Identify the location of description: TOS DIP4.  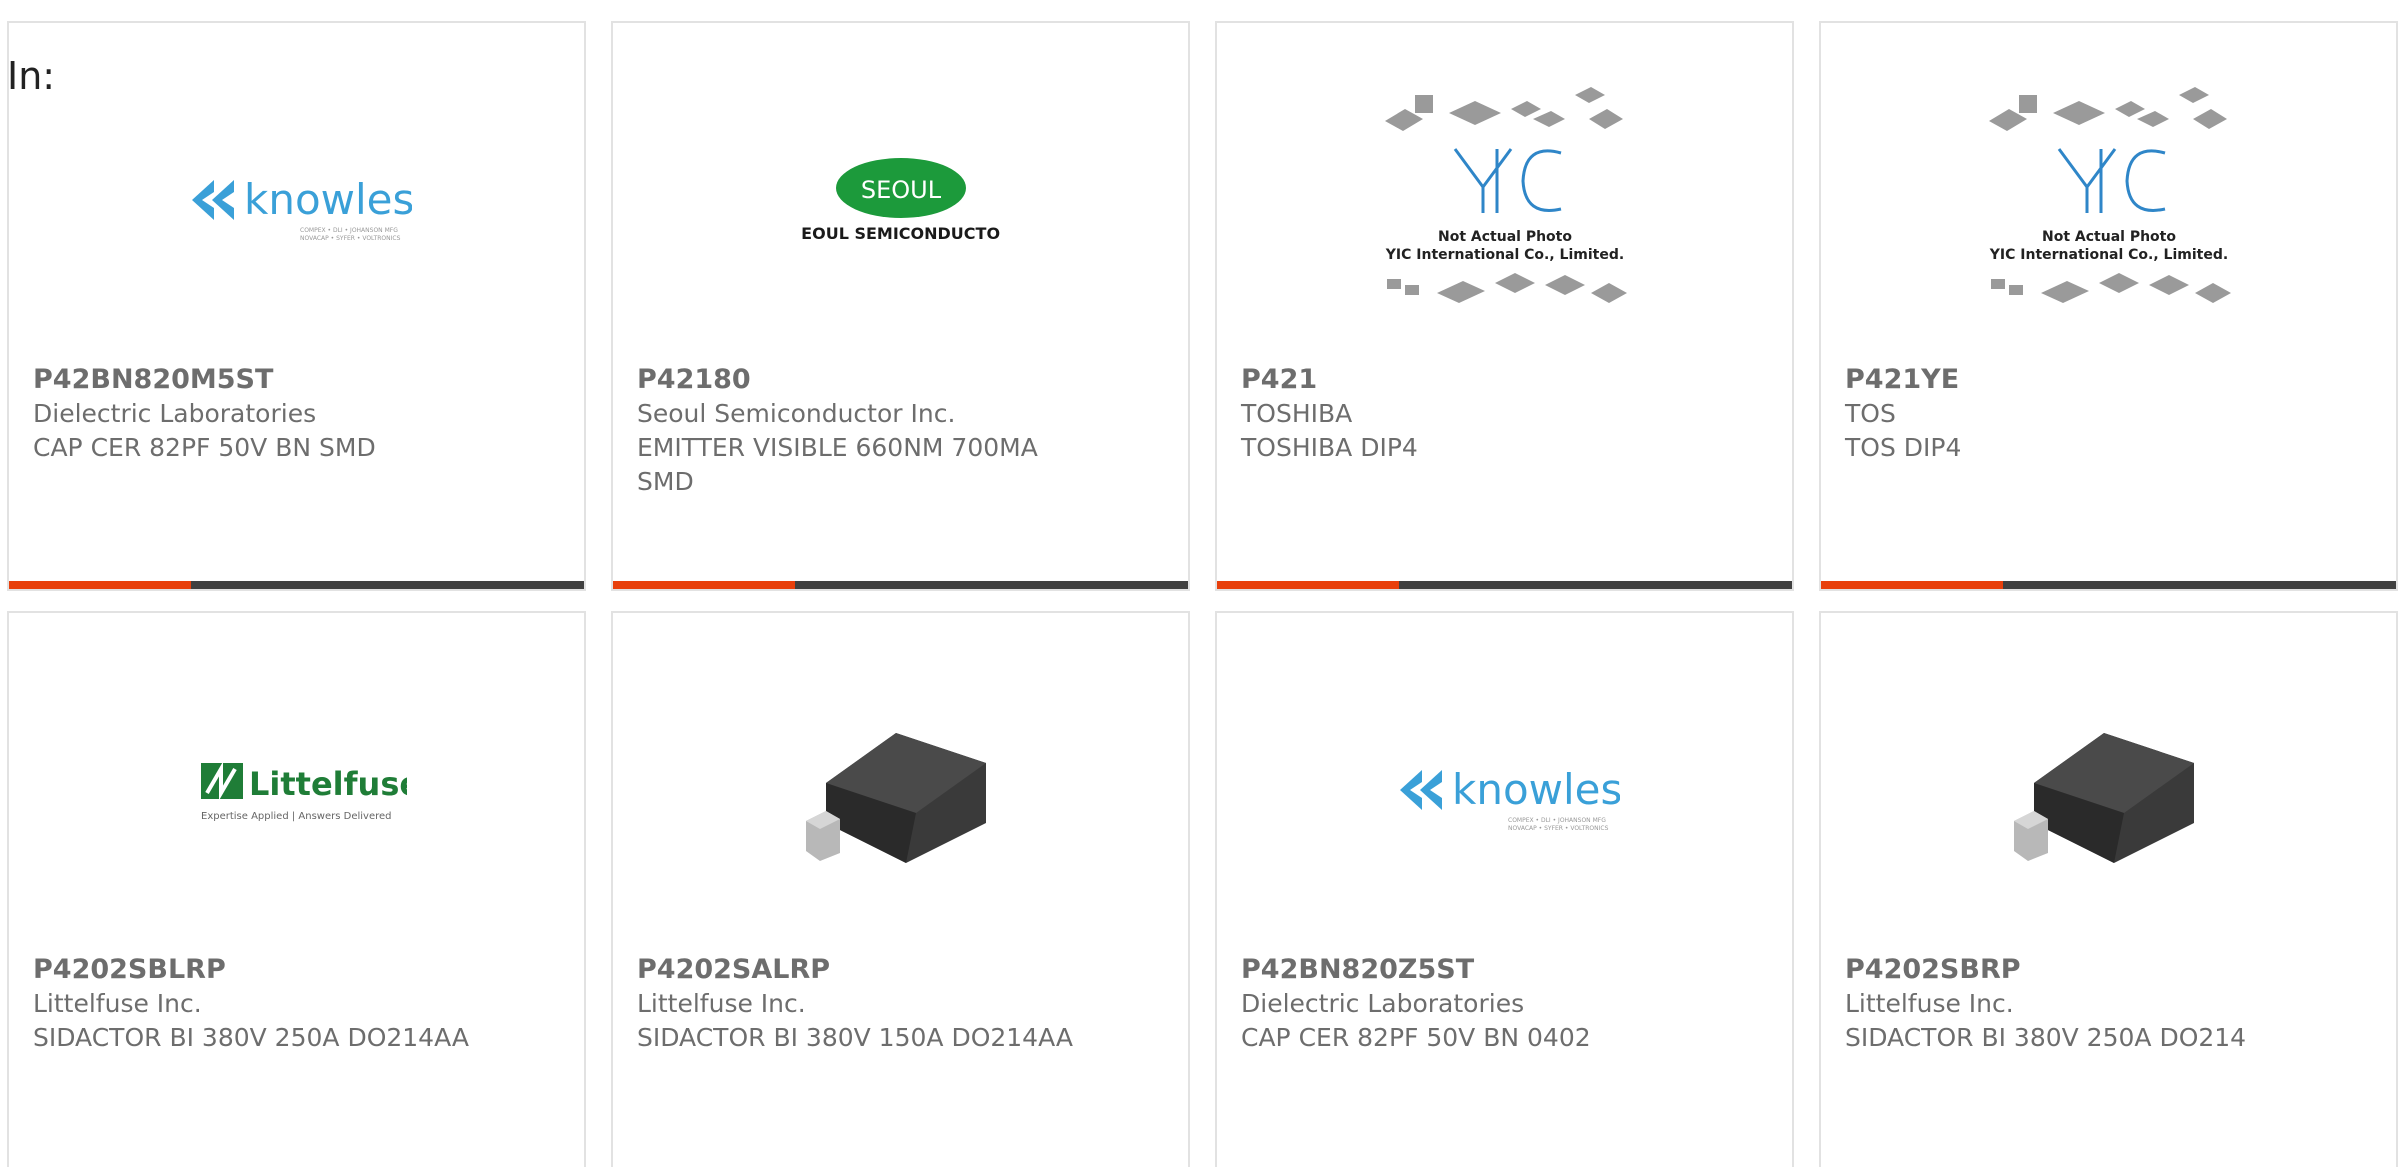
(1903, 447).